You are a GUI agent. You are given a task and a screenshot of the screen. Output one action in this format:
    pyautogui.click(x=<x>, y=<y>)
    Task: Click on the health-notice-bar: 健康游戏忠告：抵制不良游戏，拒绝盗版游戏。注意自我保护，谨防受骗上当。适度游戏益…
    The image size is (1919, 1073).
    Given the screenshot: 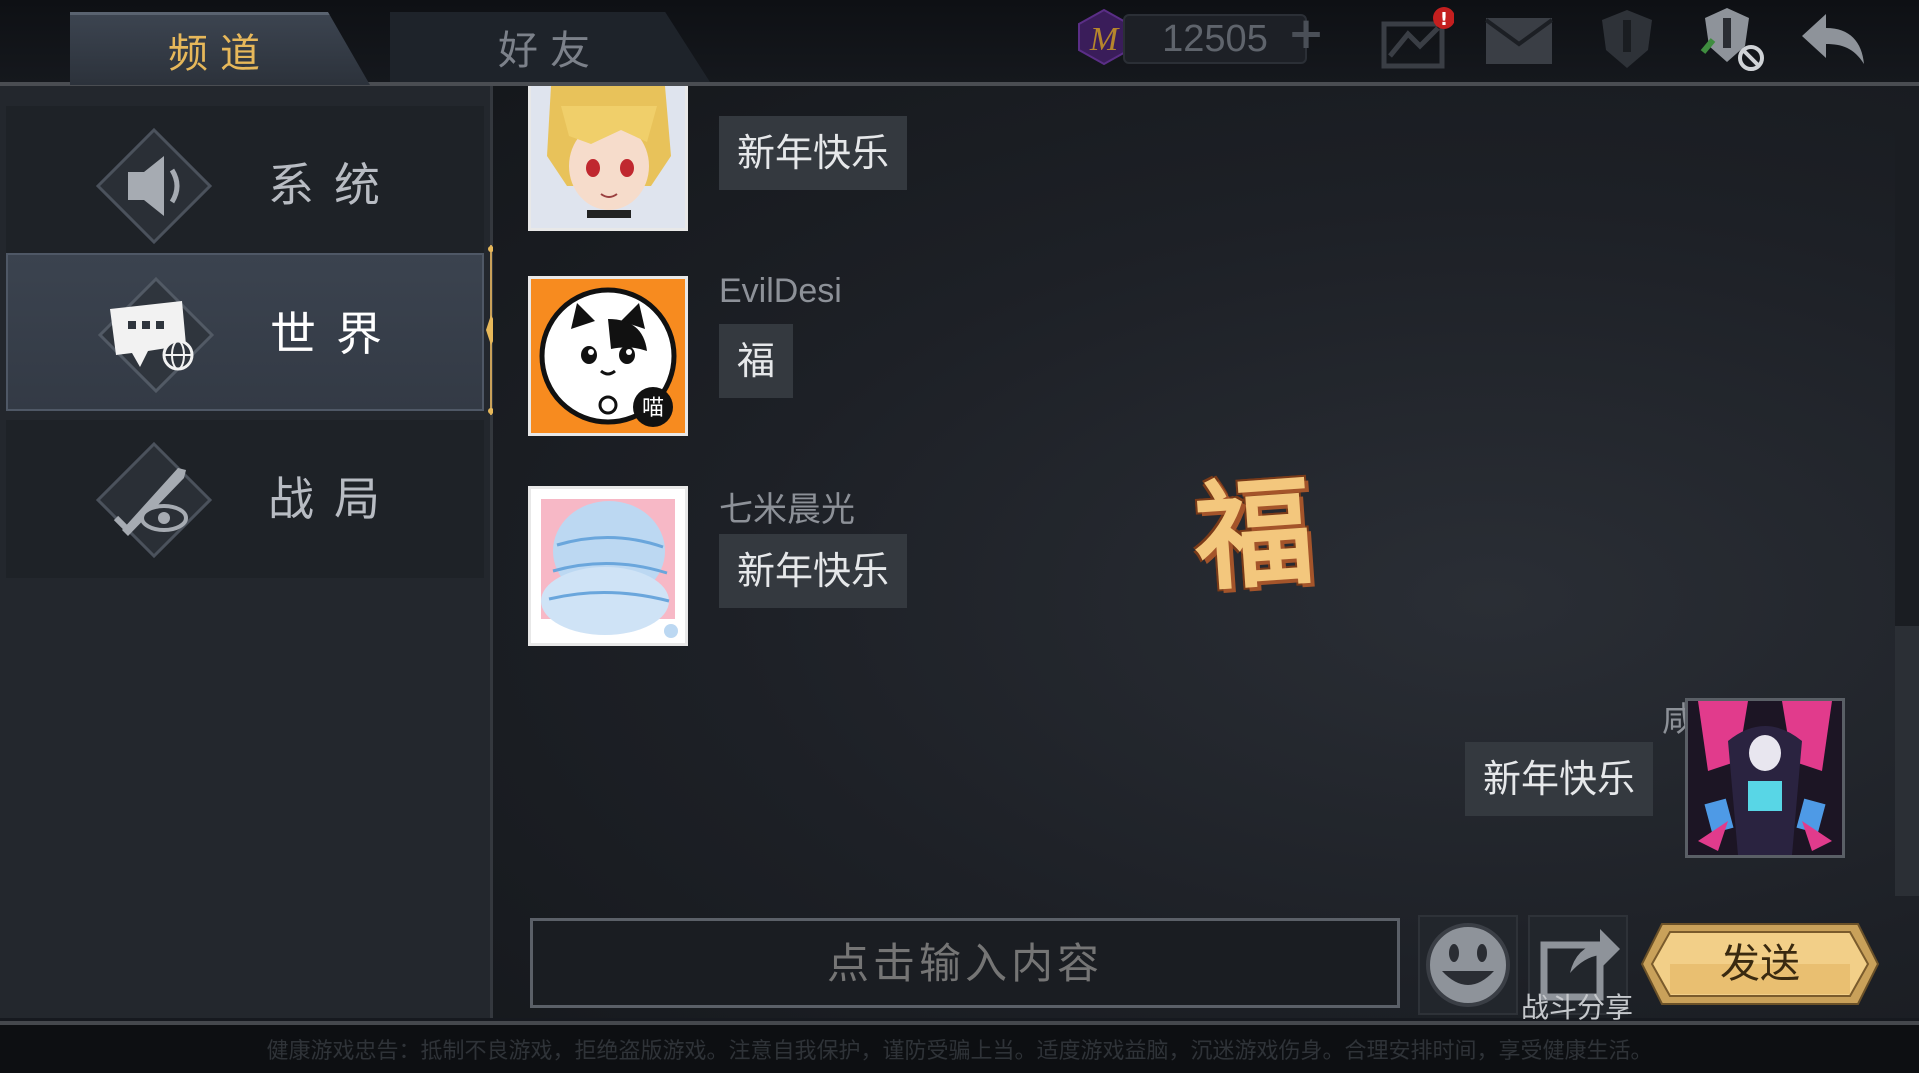 What is the action you would take?
    pyautogui.click(x=959, y=1047)
    